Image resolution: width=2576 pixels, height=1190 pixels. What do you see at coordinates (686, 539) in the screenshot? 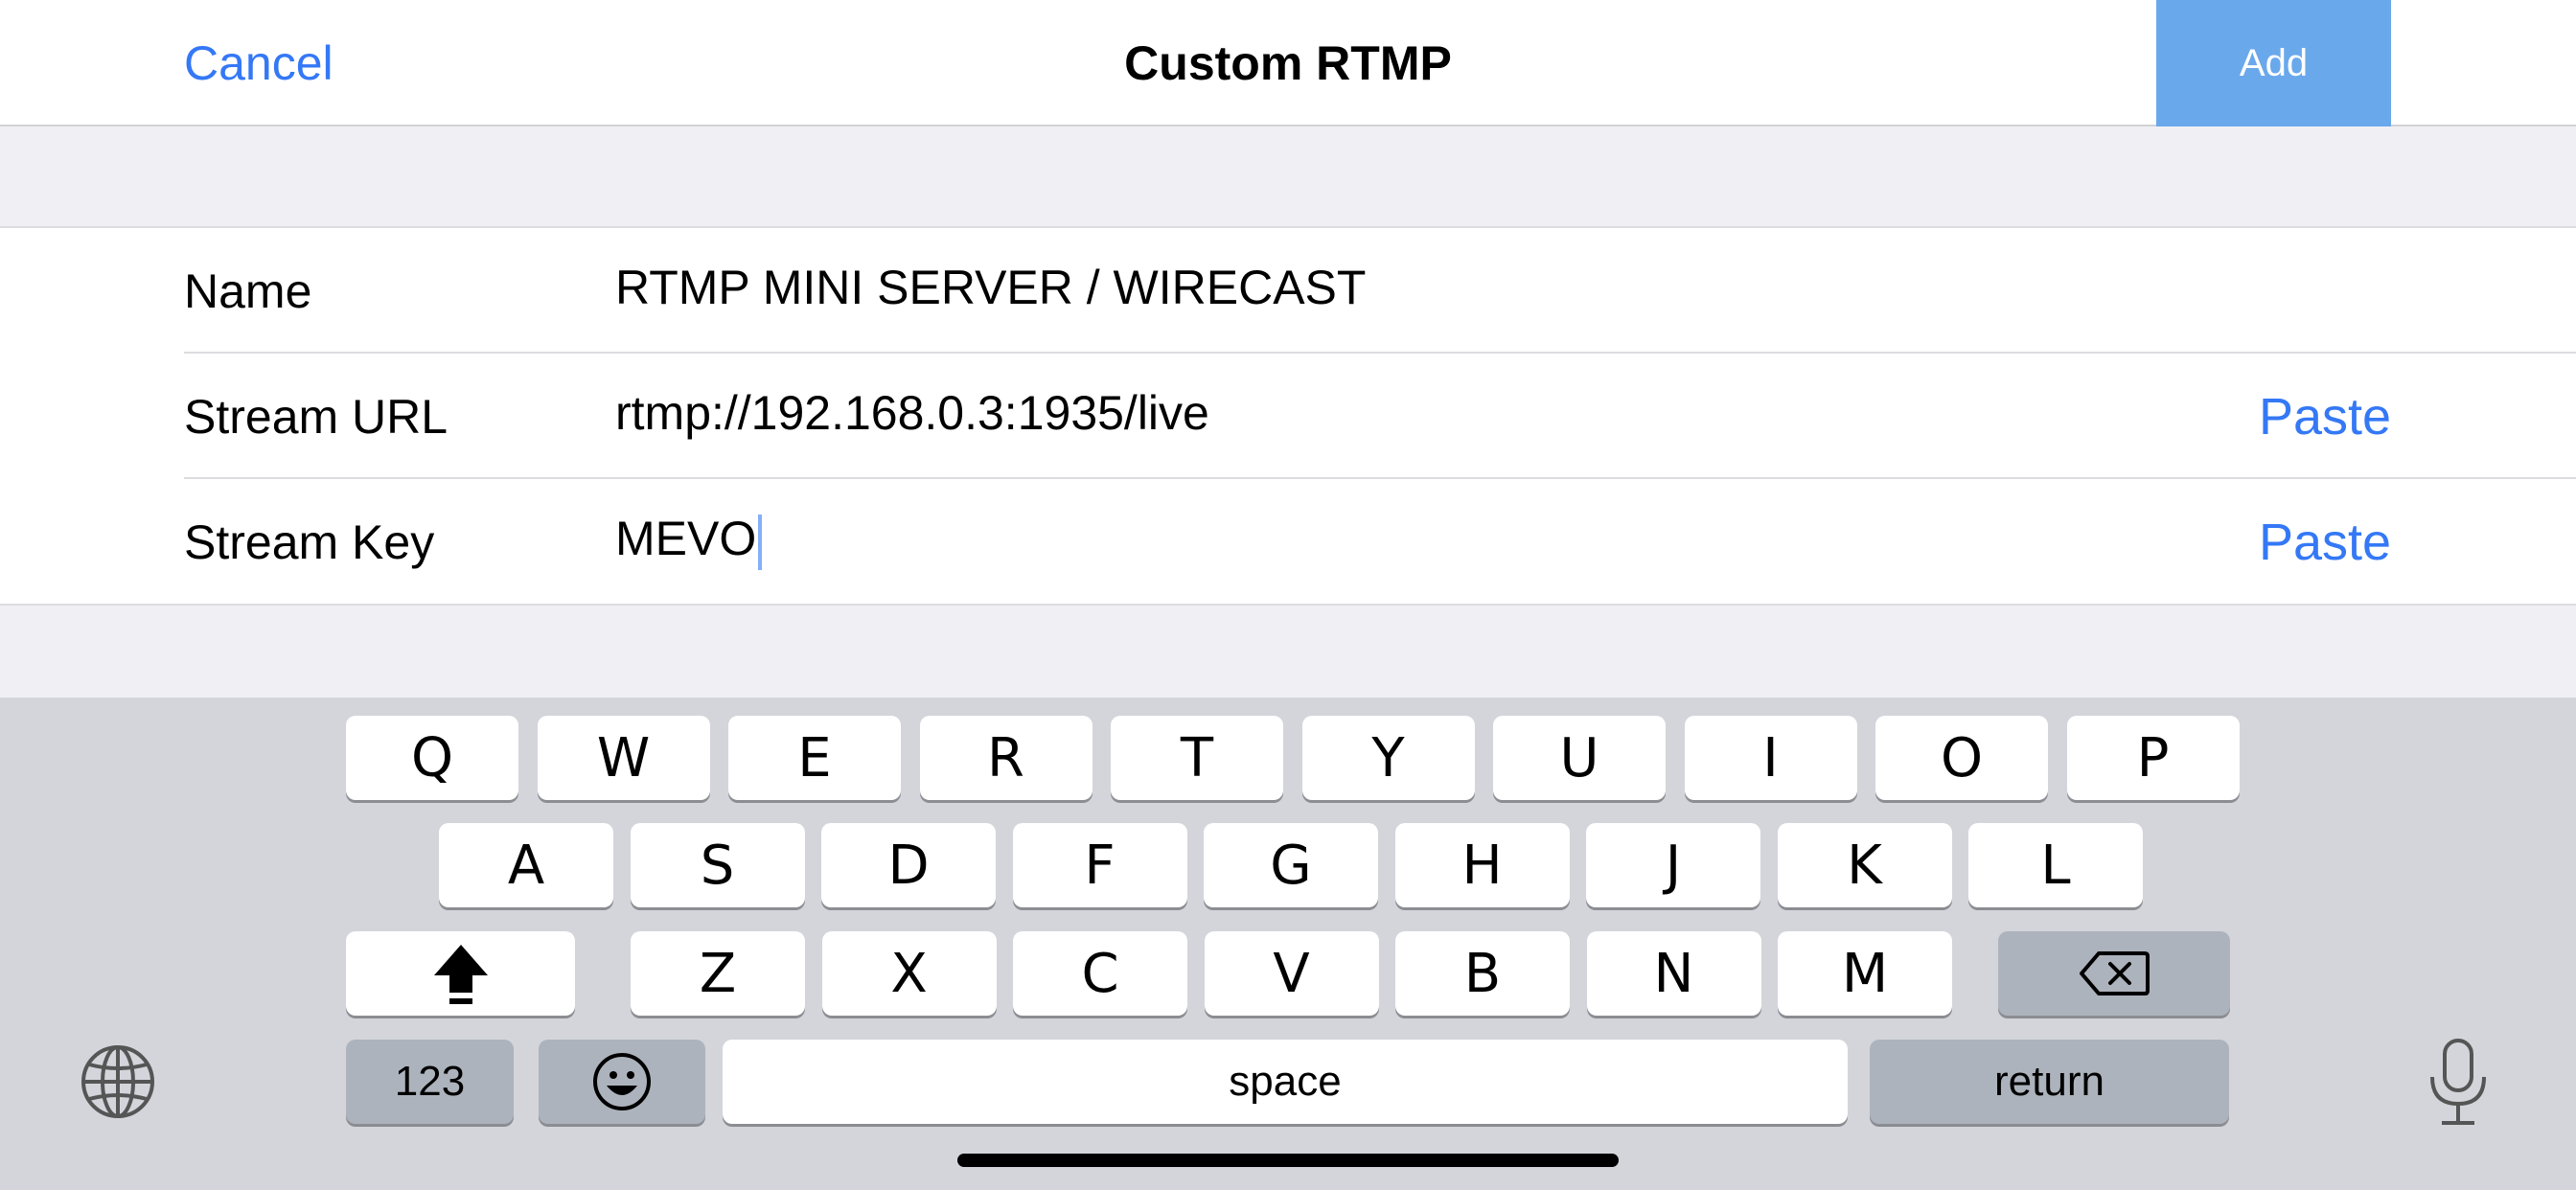
I see `stream-key-value: MEVO` at bounding box center [686, 539].